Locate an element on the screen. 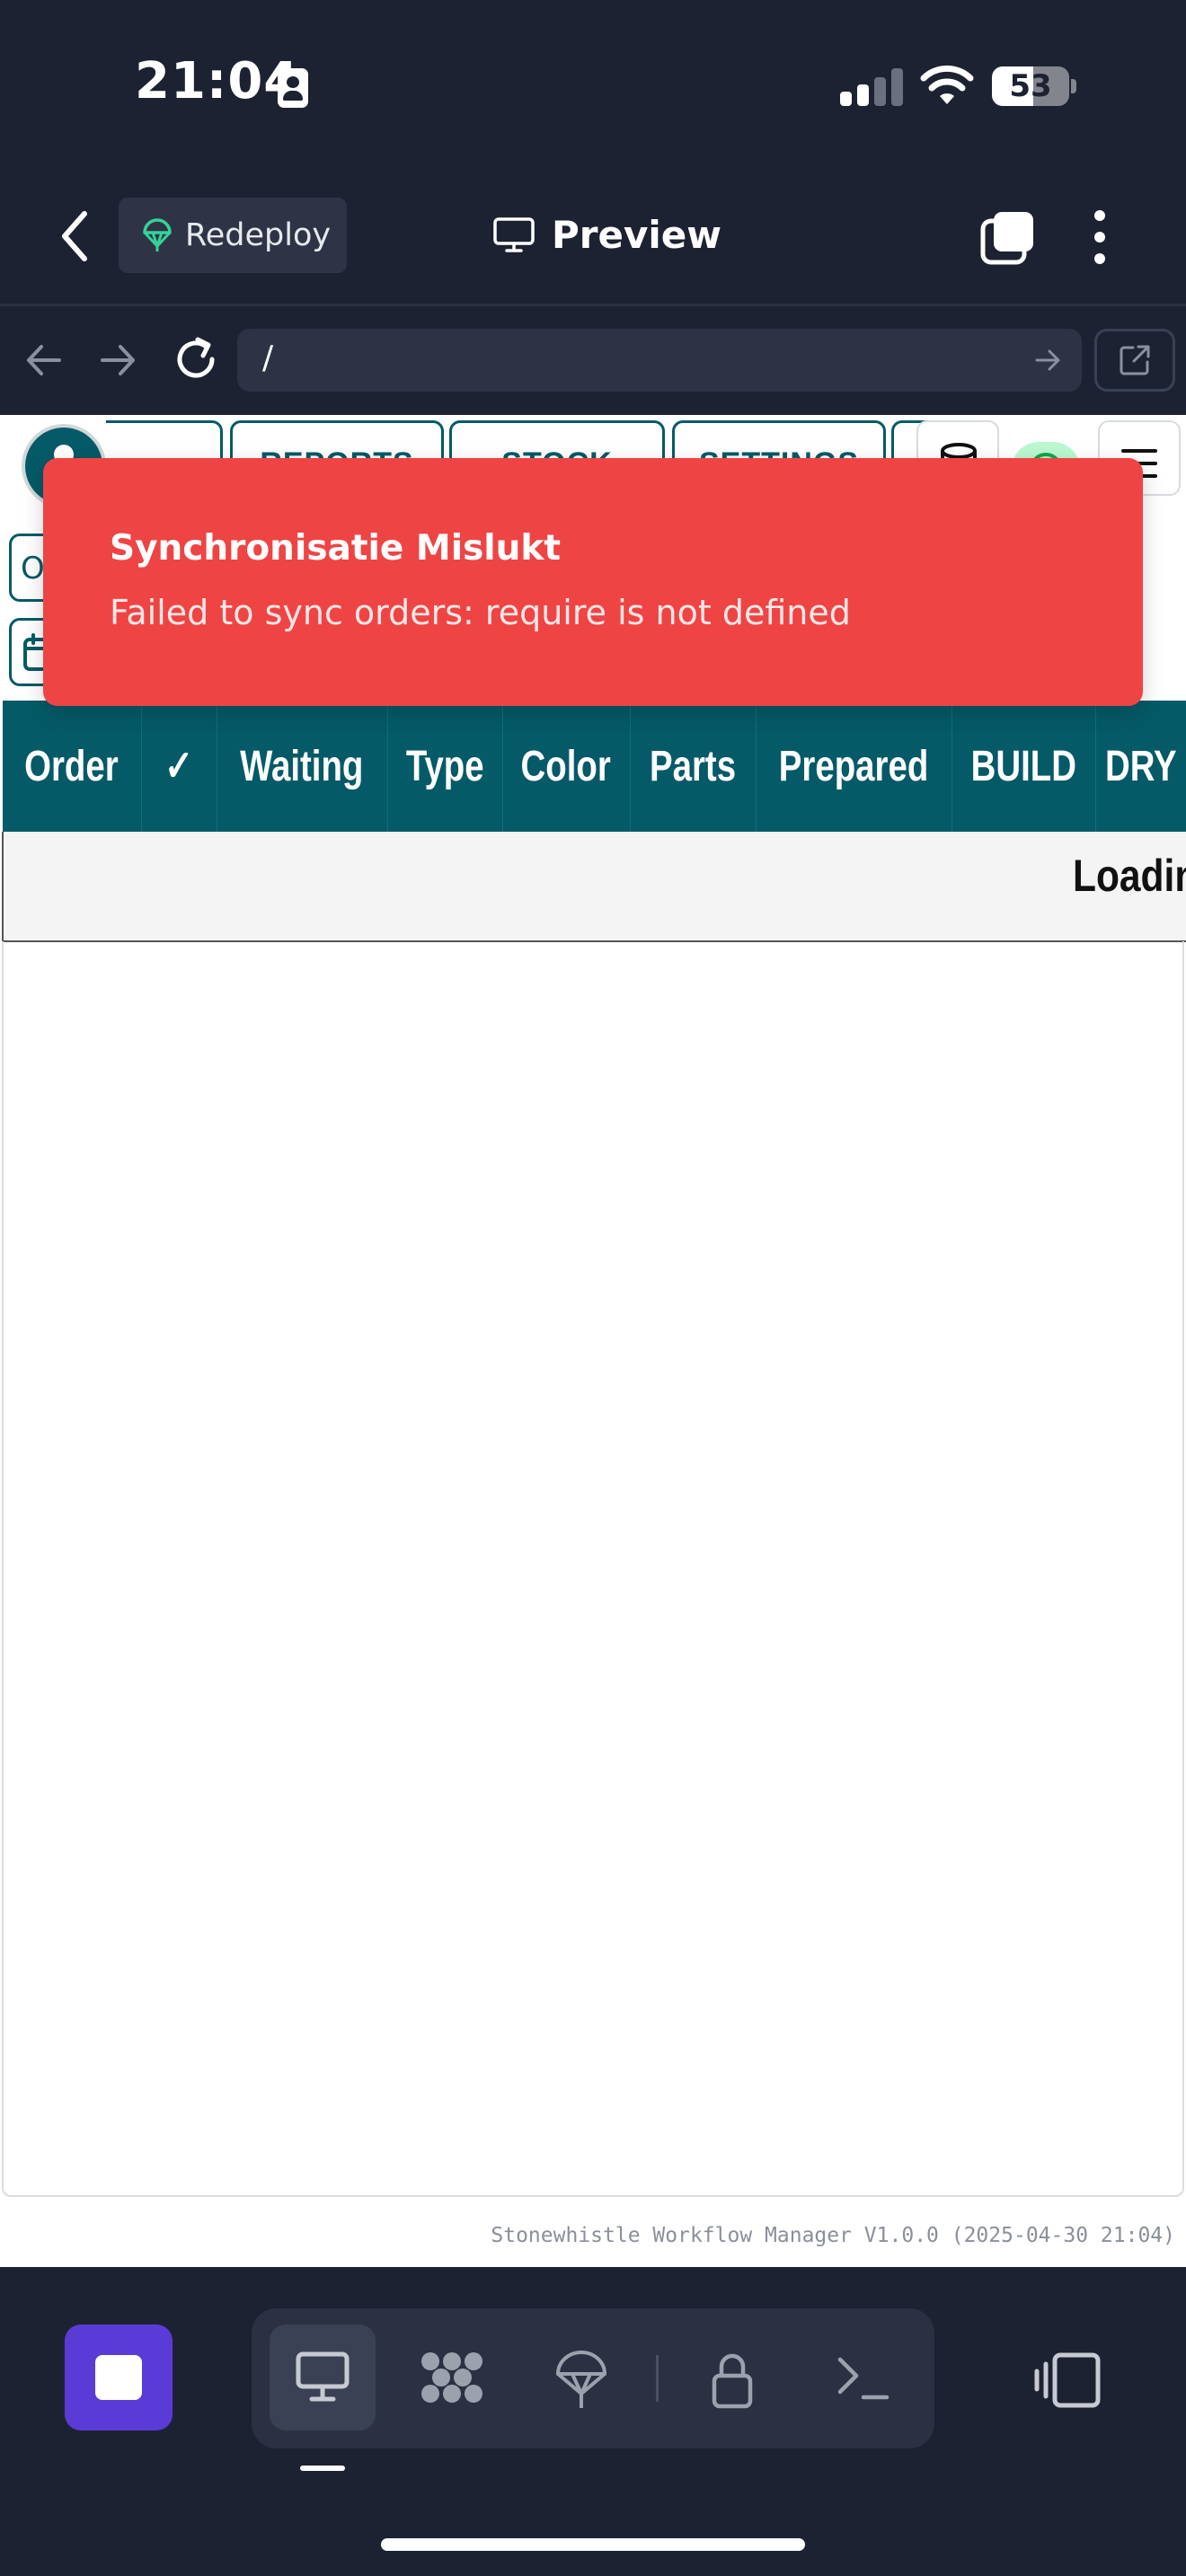  go-arrow-icon is located at coordinates (1047, 360).